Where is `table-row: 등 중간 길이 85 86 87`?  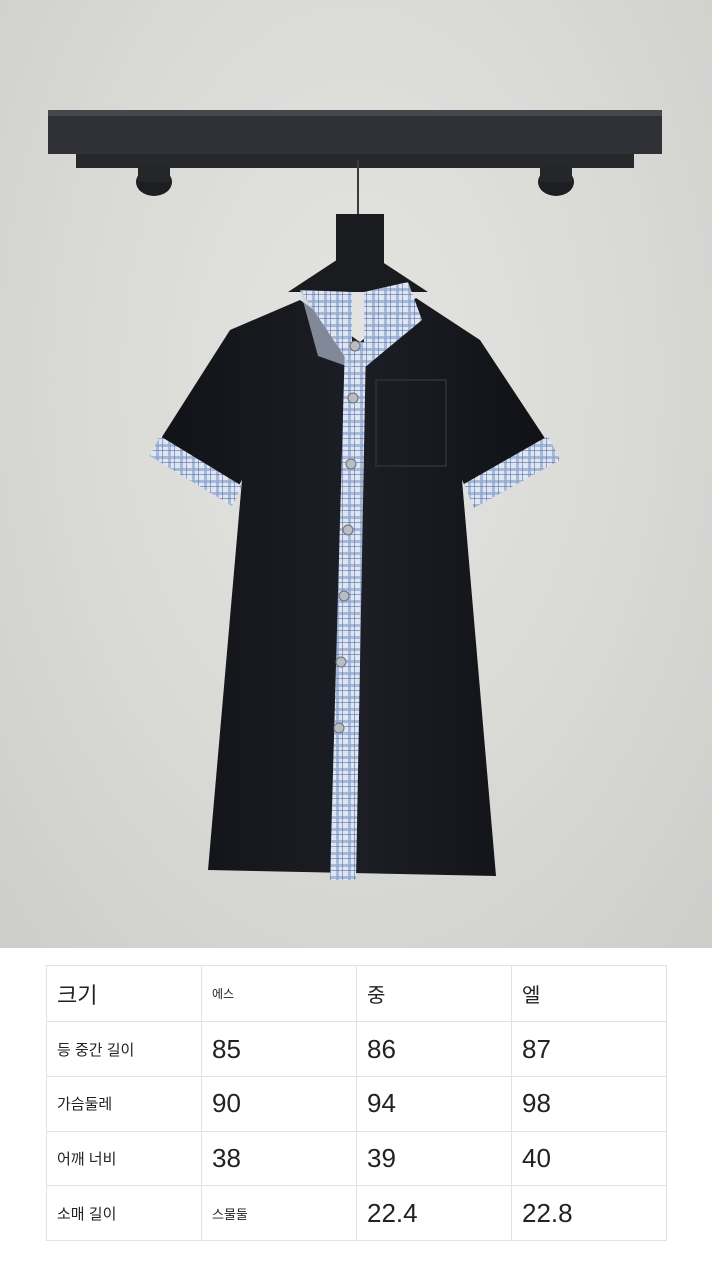
table-row: 등 중간 길이 85 86 87 is located at coordinates (356, 1049).